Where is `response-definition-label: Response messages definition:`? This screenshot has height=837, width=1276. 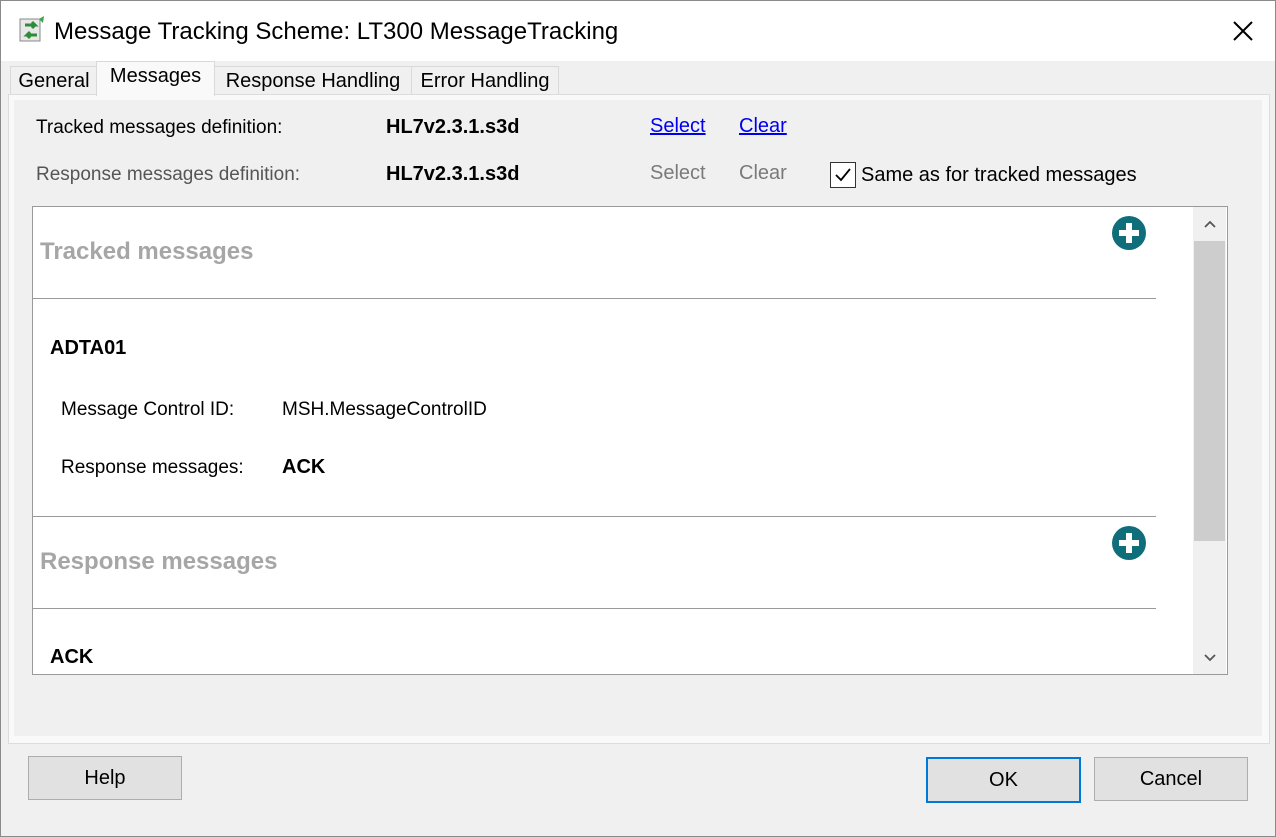 response-definition-label: Response messages definition: is located at coordinates (168, 174).